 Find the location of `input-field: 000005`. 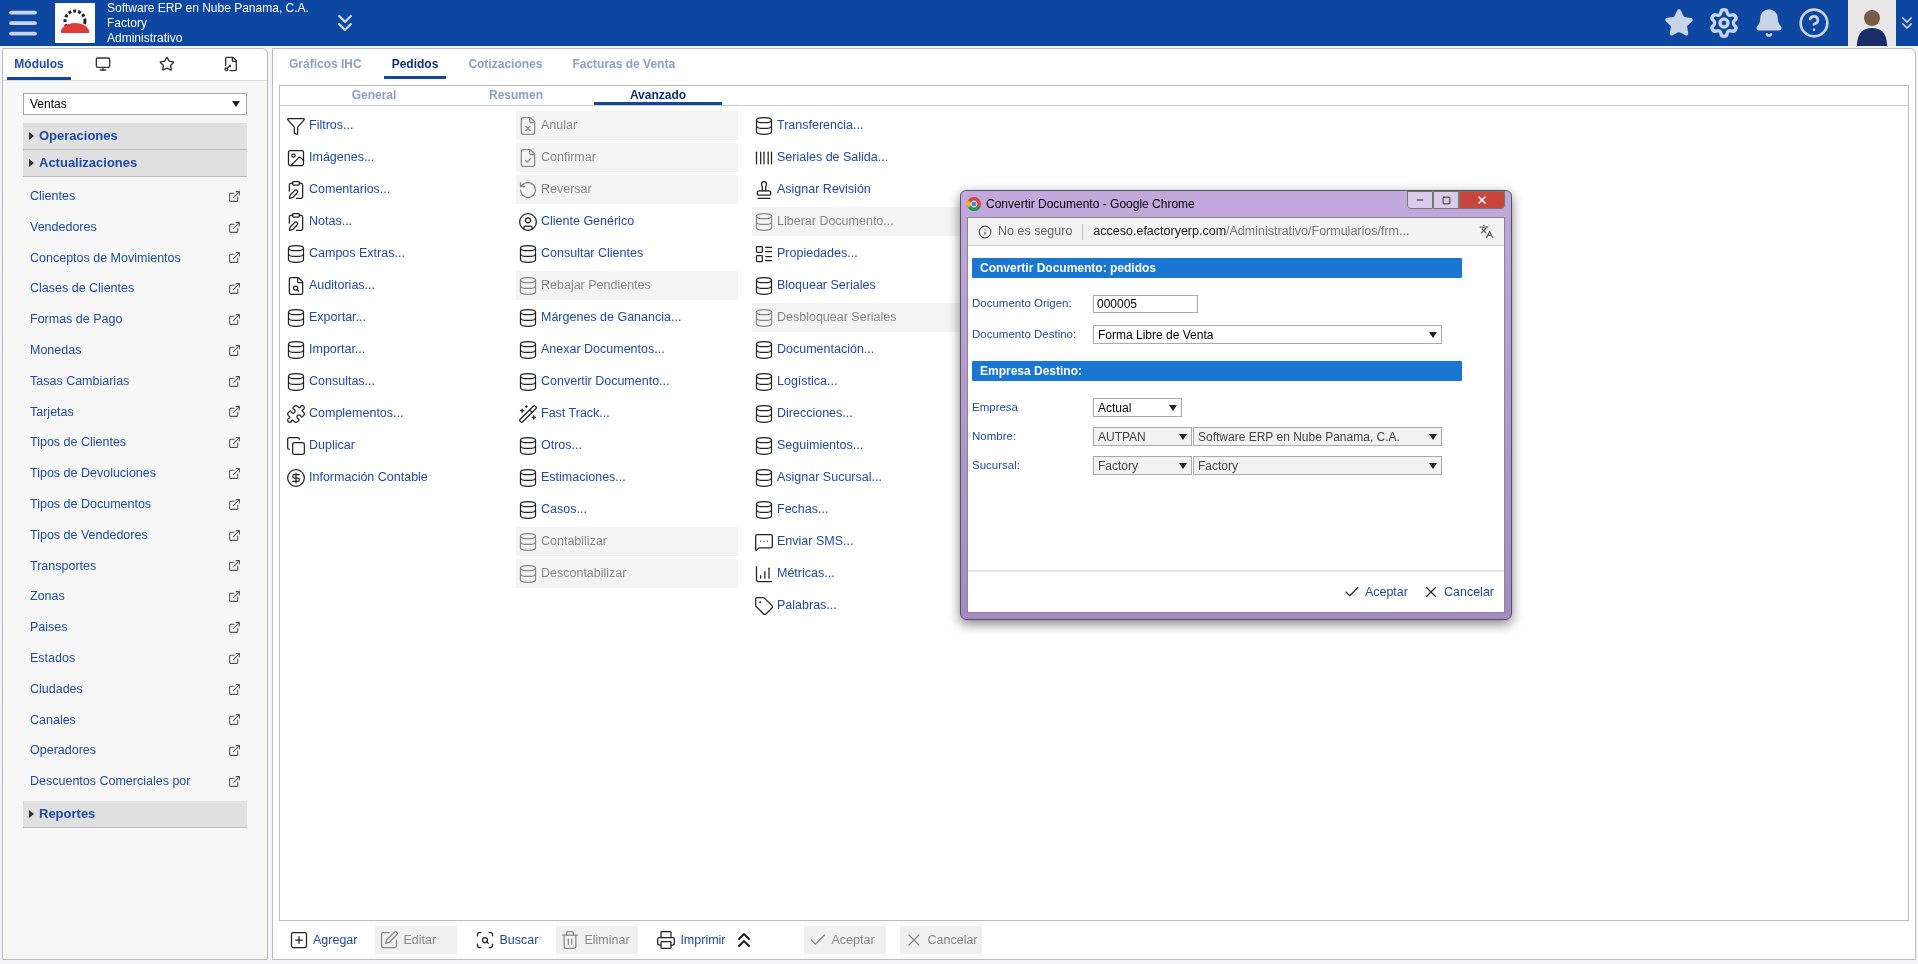

input-field: 000005 is located at coordinates (1145, 304).